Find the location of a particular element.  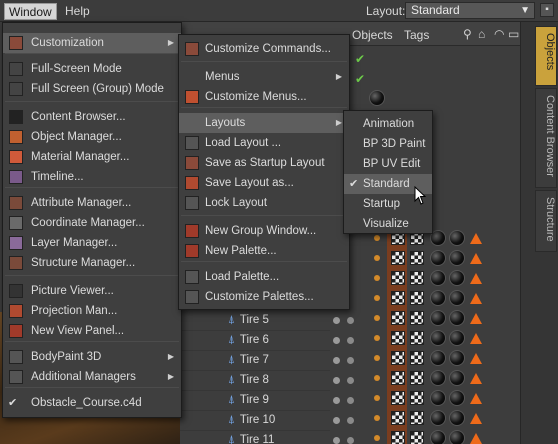

home-icon: ⌂ is located at coordinates (481, 34).